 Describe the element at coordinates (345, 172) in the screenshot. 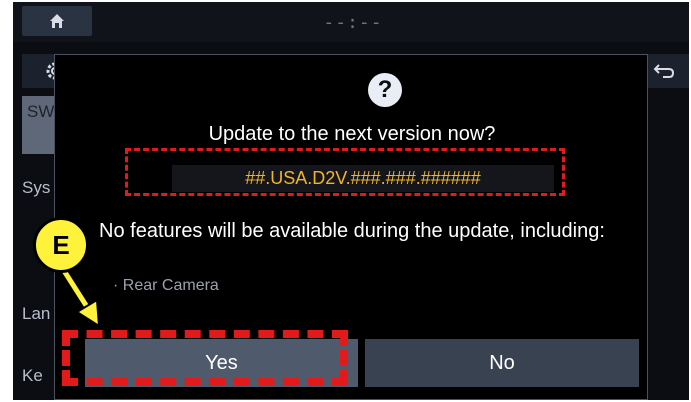

I see `version-highlight-box` at that location.